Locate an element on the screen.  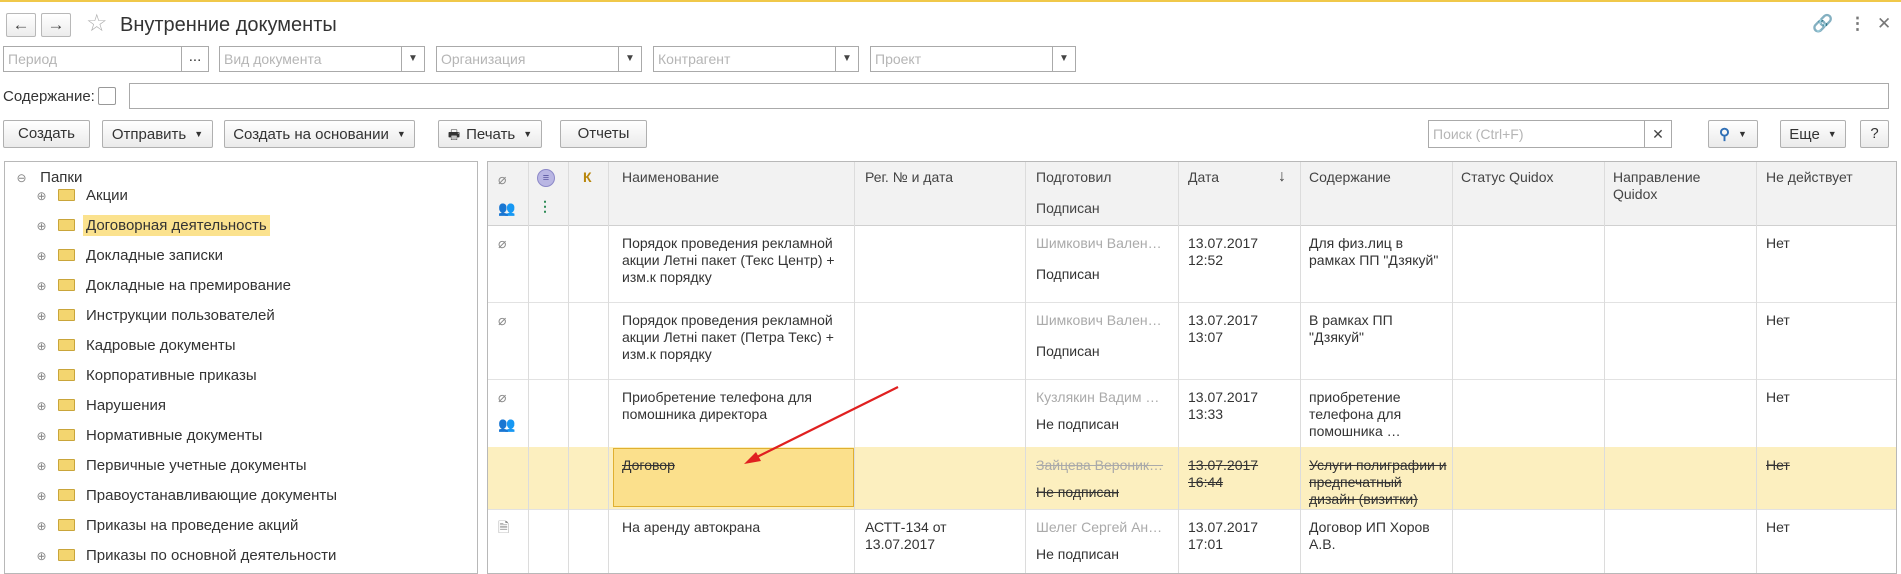
tree-root-label: Папки is located at coordinates (61, 177).